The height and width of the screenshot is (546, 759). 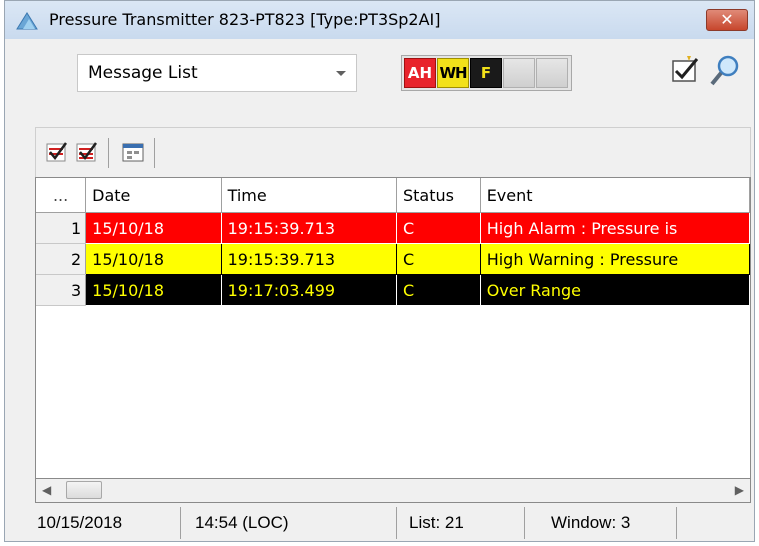 What do you see at coordinates (615, 259) in the screenshot?
I see `event-cell: High Warning : Pressure` at bounding box center [615, 259].